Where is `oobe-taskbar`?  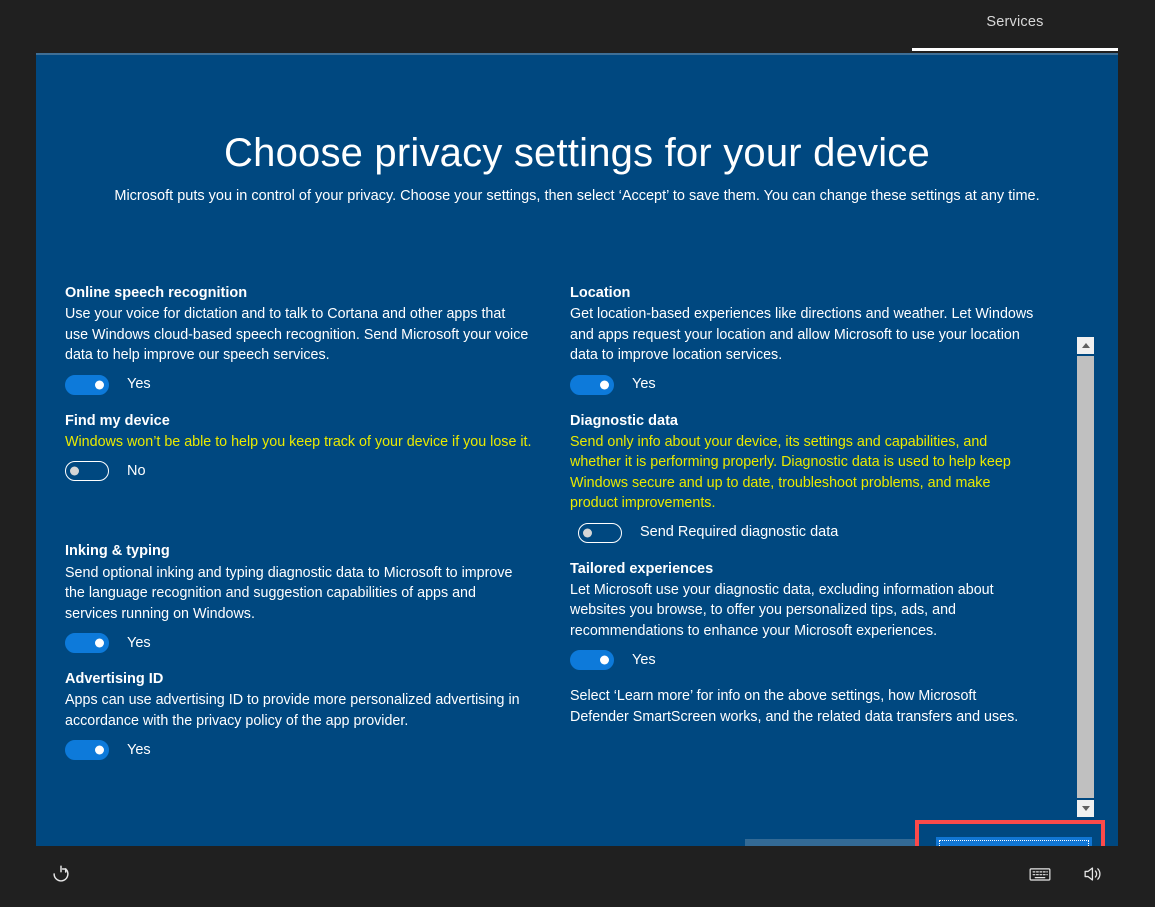 oobe-taskbar is located at coordinates (577, 876).